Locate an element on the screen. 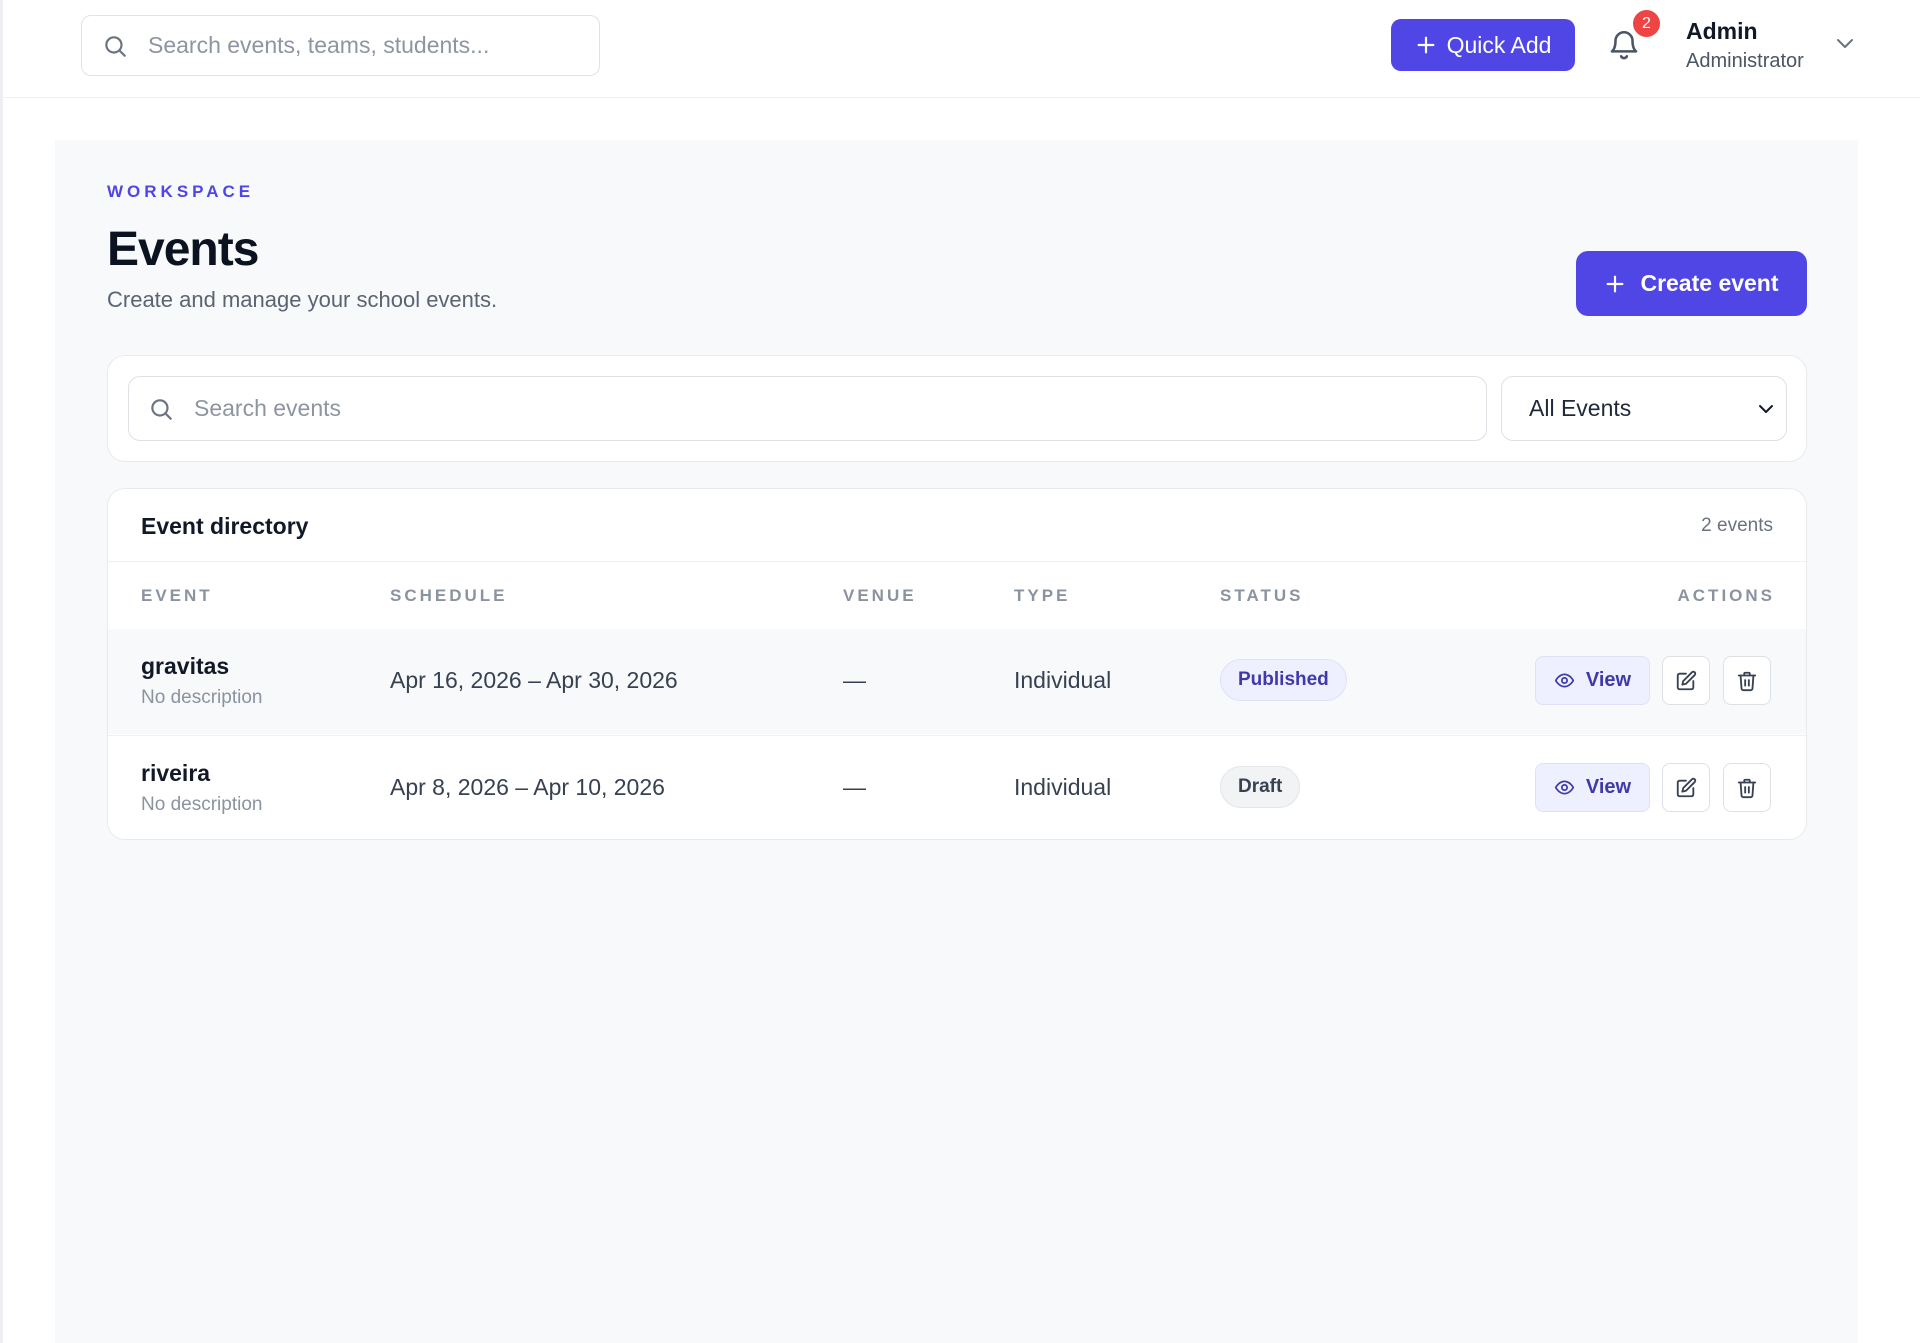 The height and width of the screenshot is (1343, 1920). global-search is located at coordinates (340, 45).